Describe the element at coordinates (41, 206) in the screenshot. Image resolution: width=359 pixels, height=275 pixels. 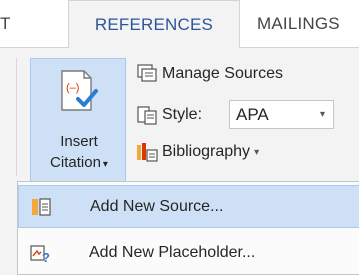
I see `add-source-icon` at that location.